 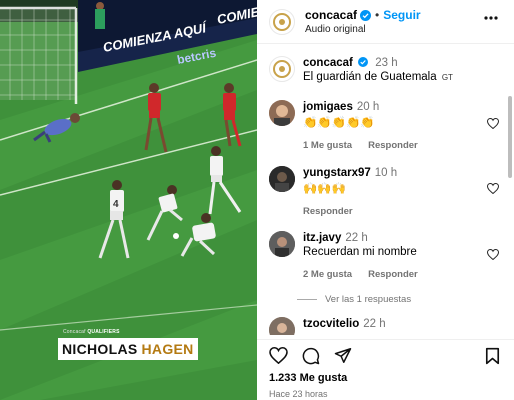 I want to click on ball-boy, so click(x=100, y=15).